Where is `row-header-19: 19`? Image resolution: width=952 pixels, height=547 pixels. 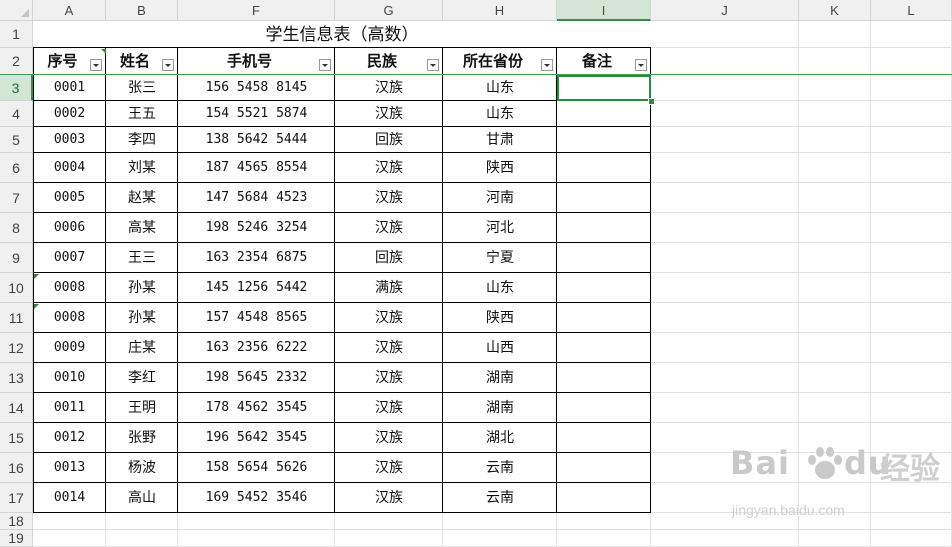
row-header-19: 19 is located at coordinates (16, 538).